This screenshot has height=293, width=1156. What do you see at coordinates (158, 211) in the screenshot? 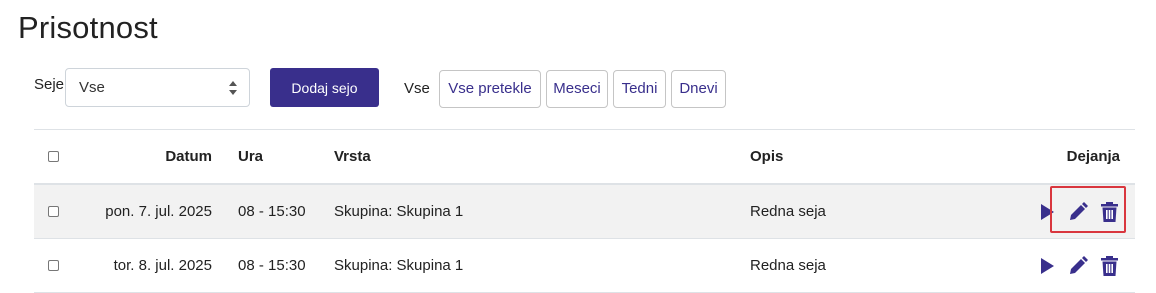
I see `row-datum: pon. 7. jul. 2025` at bounding box center [158, 211].